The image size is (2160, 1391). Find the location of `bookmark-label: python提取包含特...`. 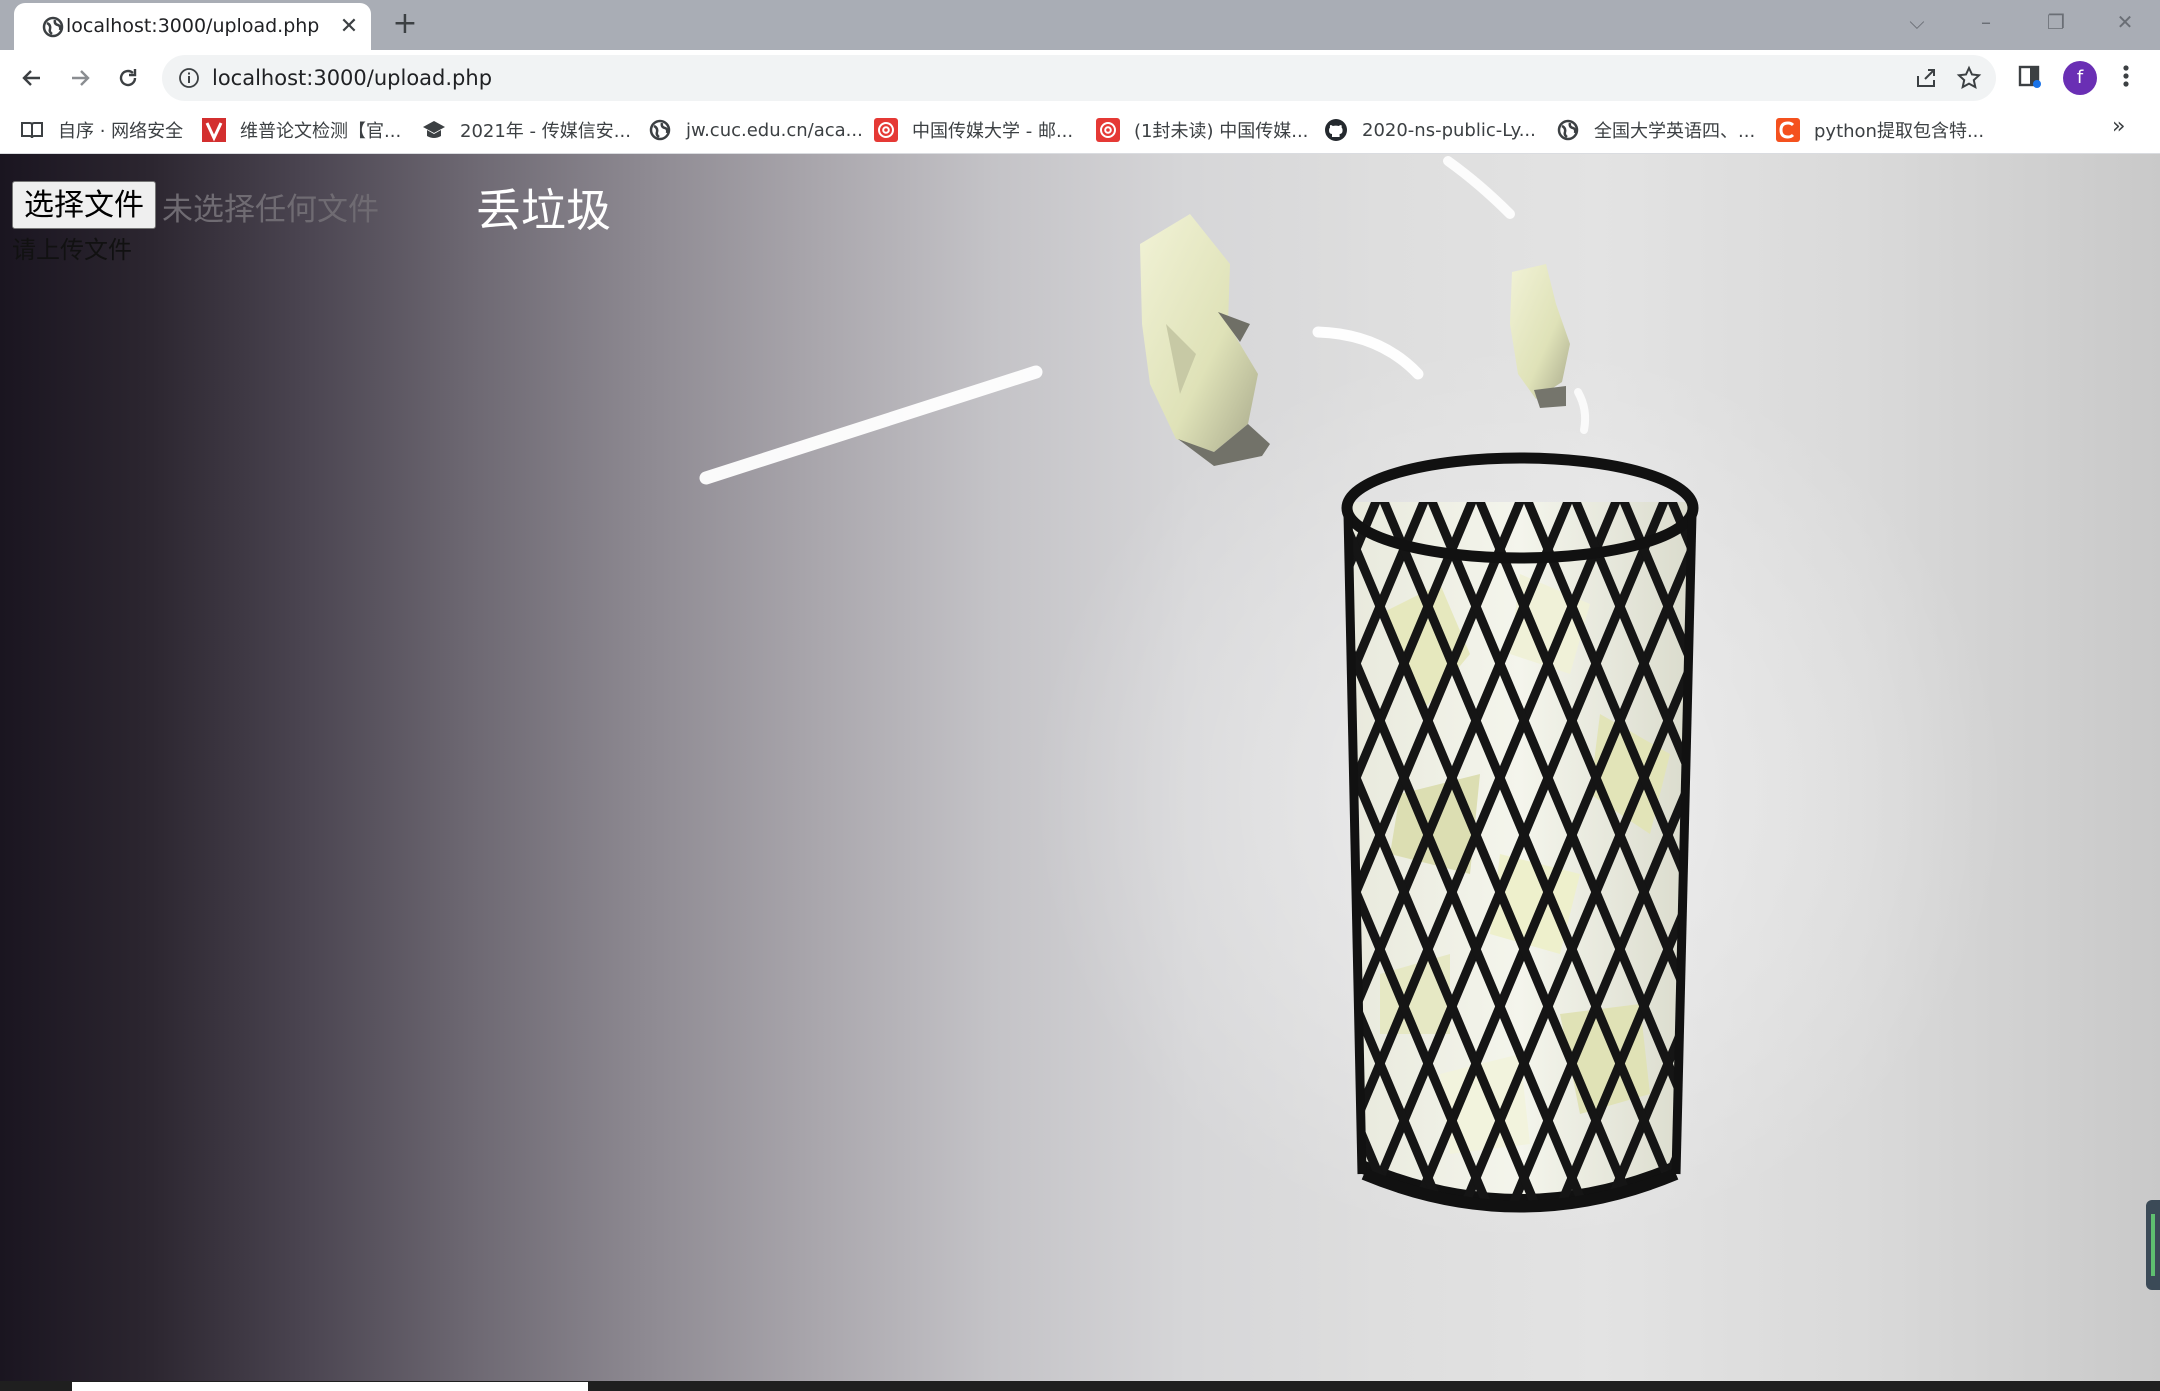

bookmark-label: python提取包含特... is located at coordinates (1899, 131).